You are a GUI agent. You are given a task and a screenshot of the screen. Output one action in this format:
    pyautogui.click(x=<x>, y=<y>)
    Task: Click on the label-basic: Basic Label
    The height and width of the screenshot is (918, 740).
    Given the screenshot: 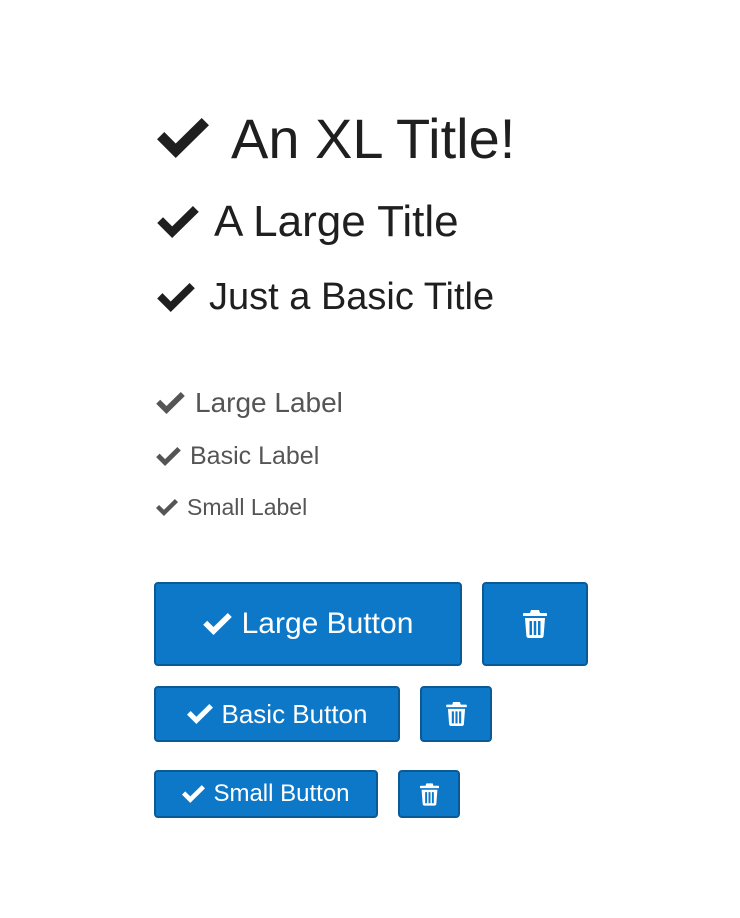 What is the action you would take?
    pyautogui.click(x=237, y=456)
    